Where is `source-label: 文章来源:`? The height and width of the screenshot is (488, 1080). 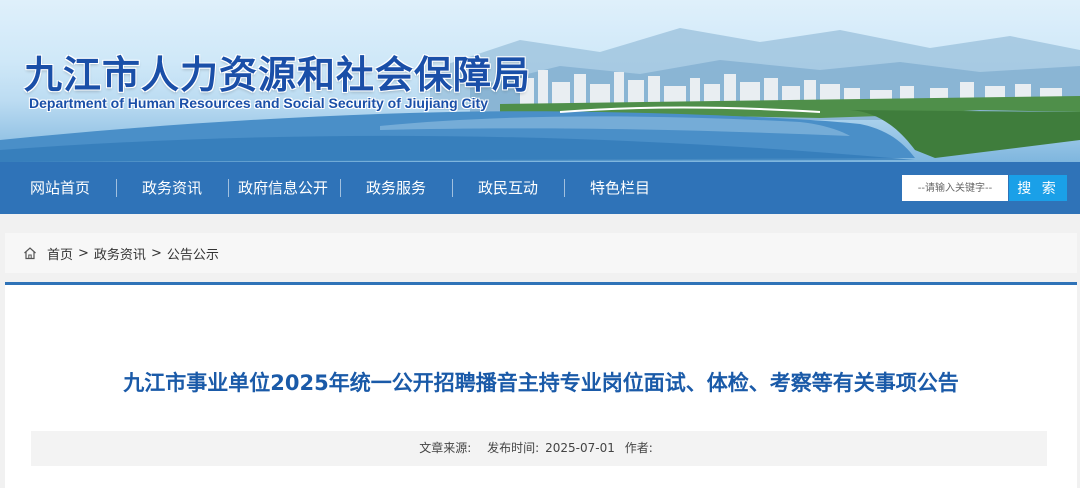 source-label: 文章来源: is located at coordinates (445, 448).